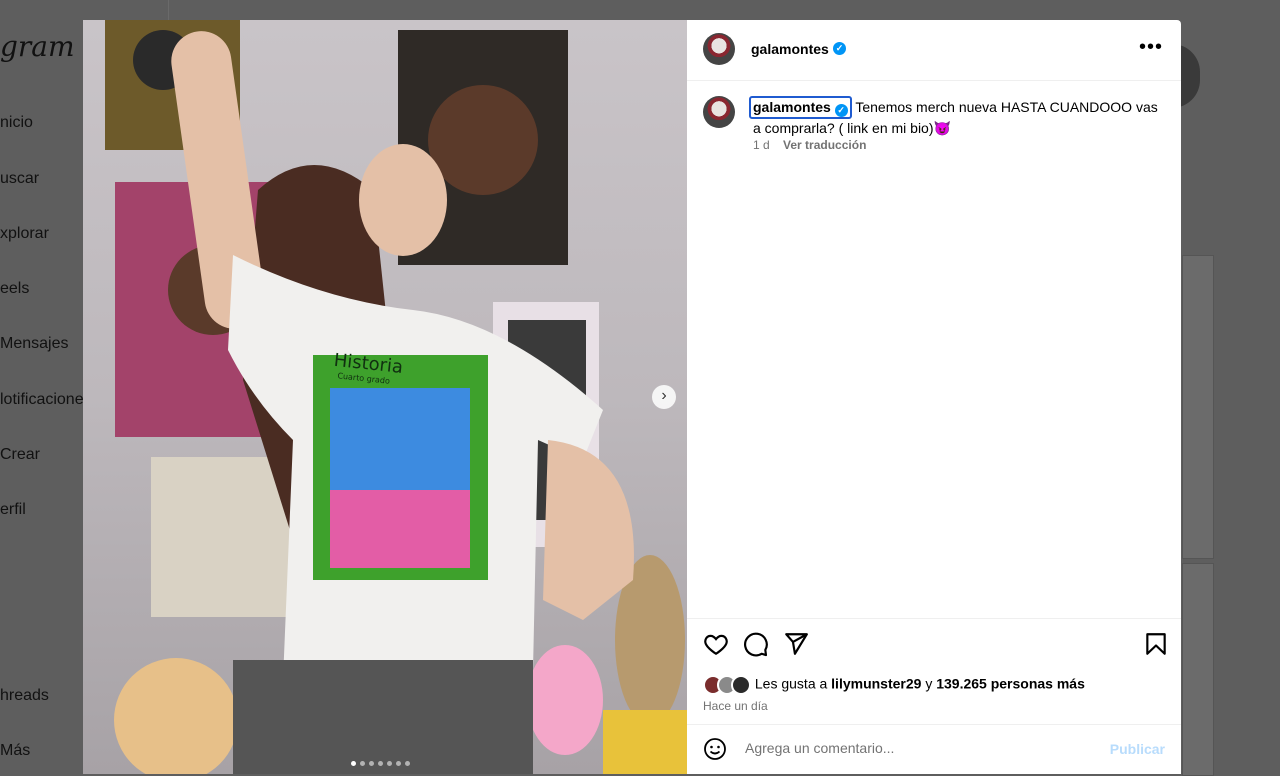 The width and height of the screenshot is (1280, 776). I want to click on plush-frida, so click(176, 716).